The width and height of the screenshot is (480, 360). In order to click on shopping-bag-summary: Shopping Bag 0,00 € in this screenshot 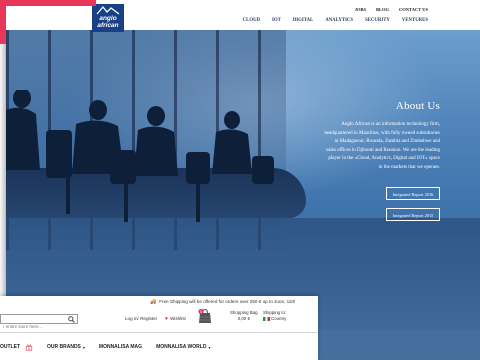, I will do `click(244, 316)`.